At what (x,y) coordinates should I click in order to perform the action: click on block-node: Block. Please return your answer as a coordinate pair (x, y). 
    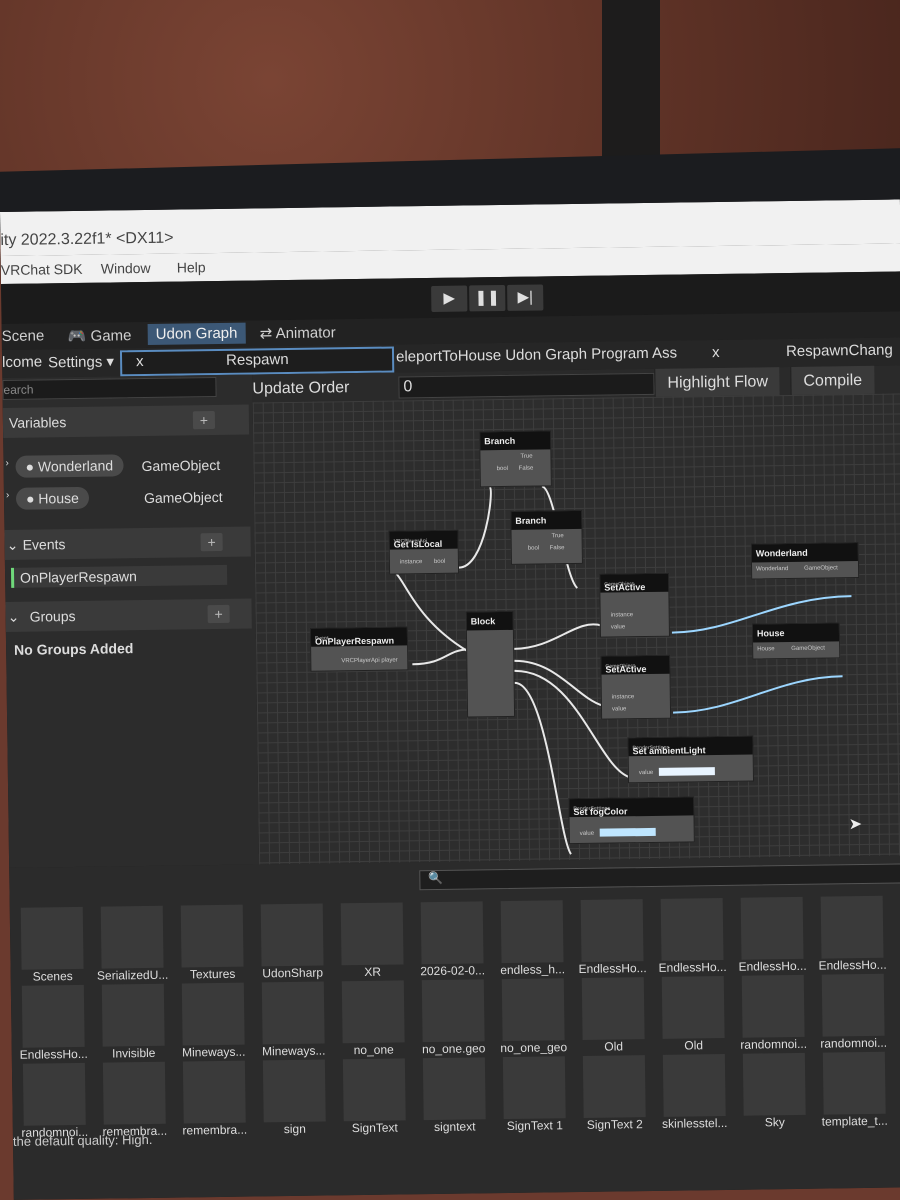
    Looking at the image, I should click on (490, 664).